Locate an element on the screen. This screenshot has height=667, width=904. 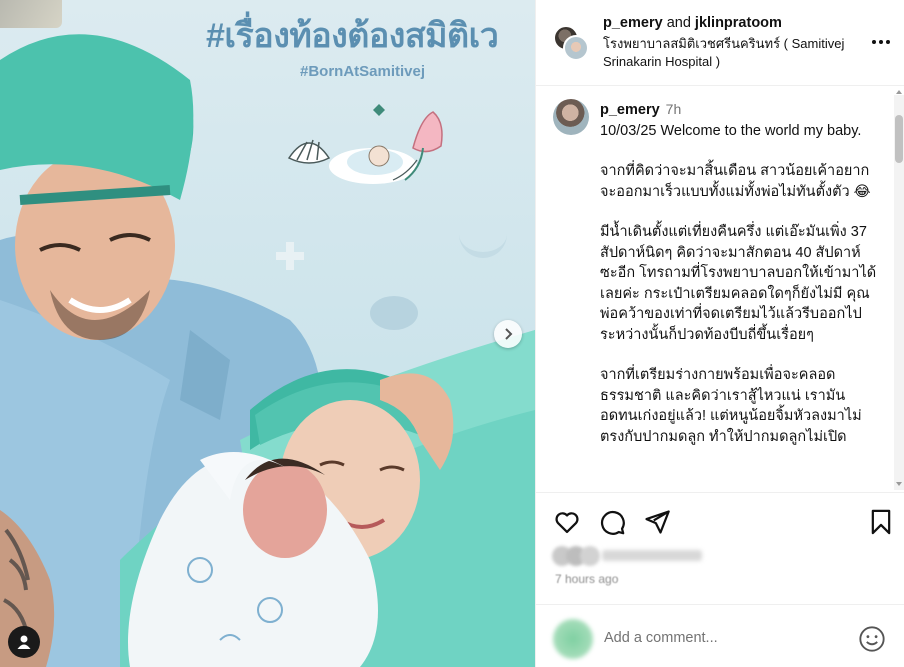
coauthor-username-link: jklinpratoom is located at coordinates (738, 23).